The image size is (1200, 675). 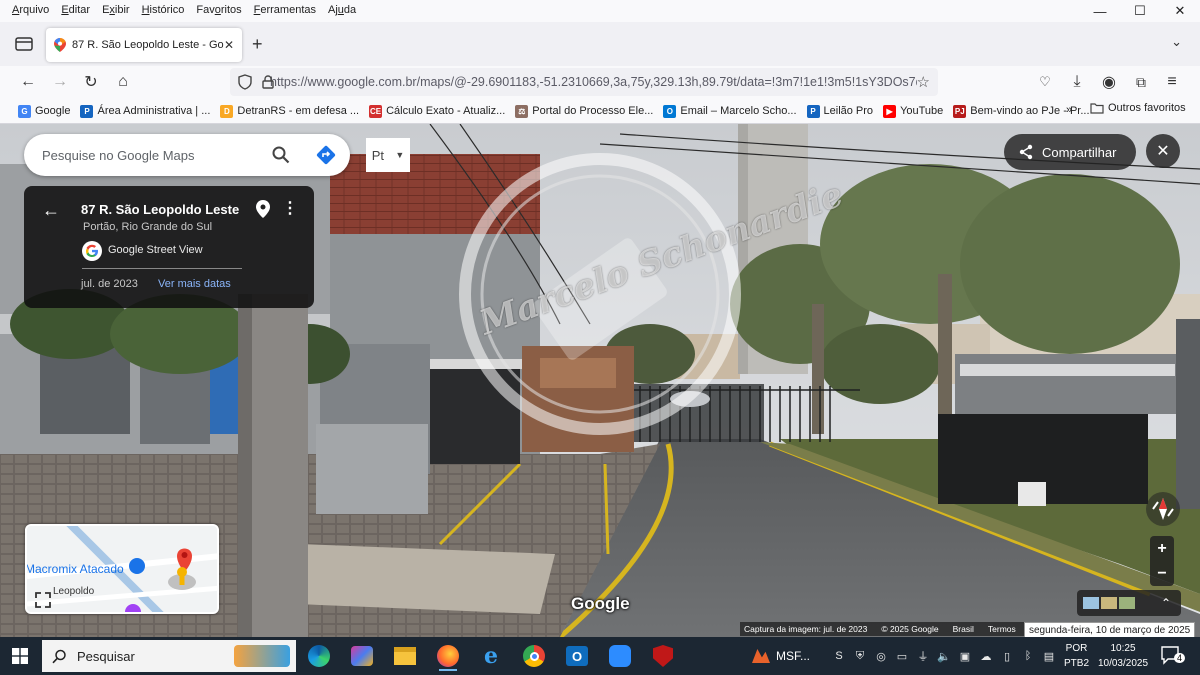 I want to click on location-pin-icon, so click(x=263, y=209).